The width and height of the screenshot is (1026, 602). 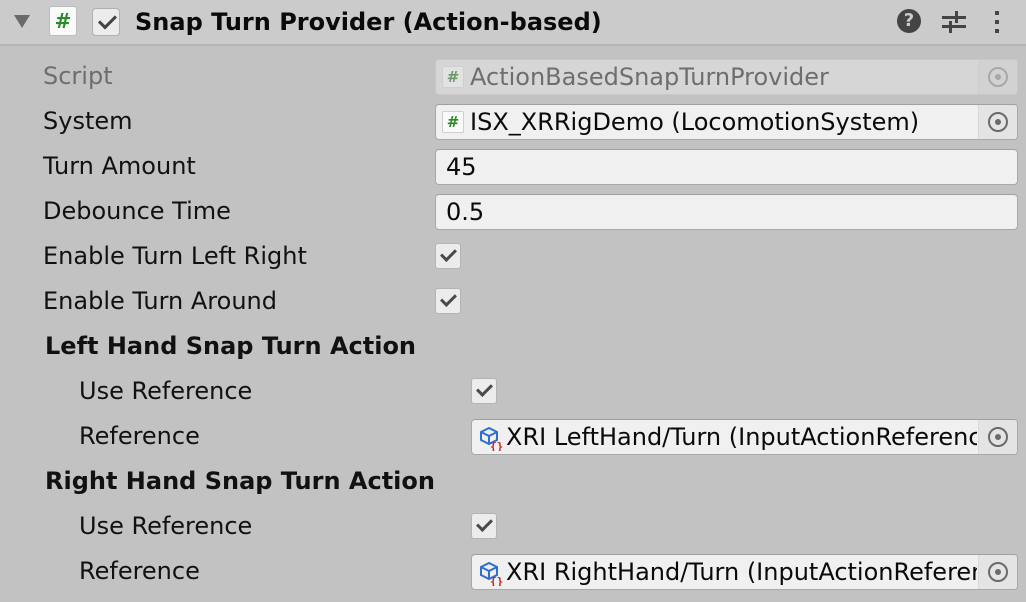 I want to click on enable-turn-around-row: Enable Turn Around, so click(x=513, y=301).